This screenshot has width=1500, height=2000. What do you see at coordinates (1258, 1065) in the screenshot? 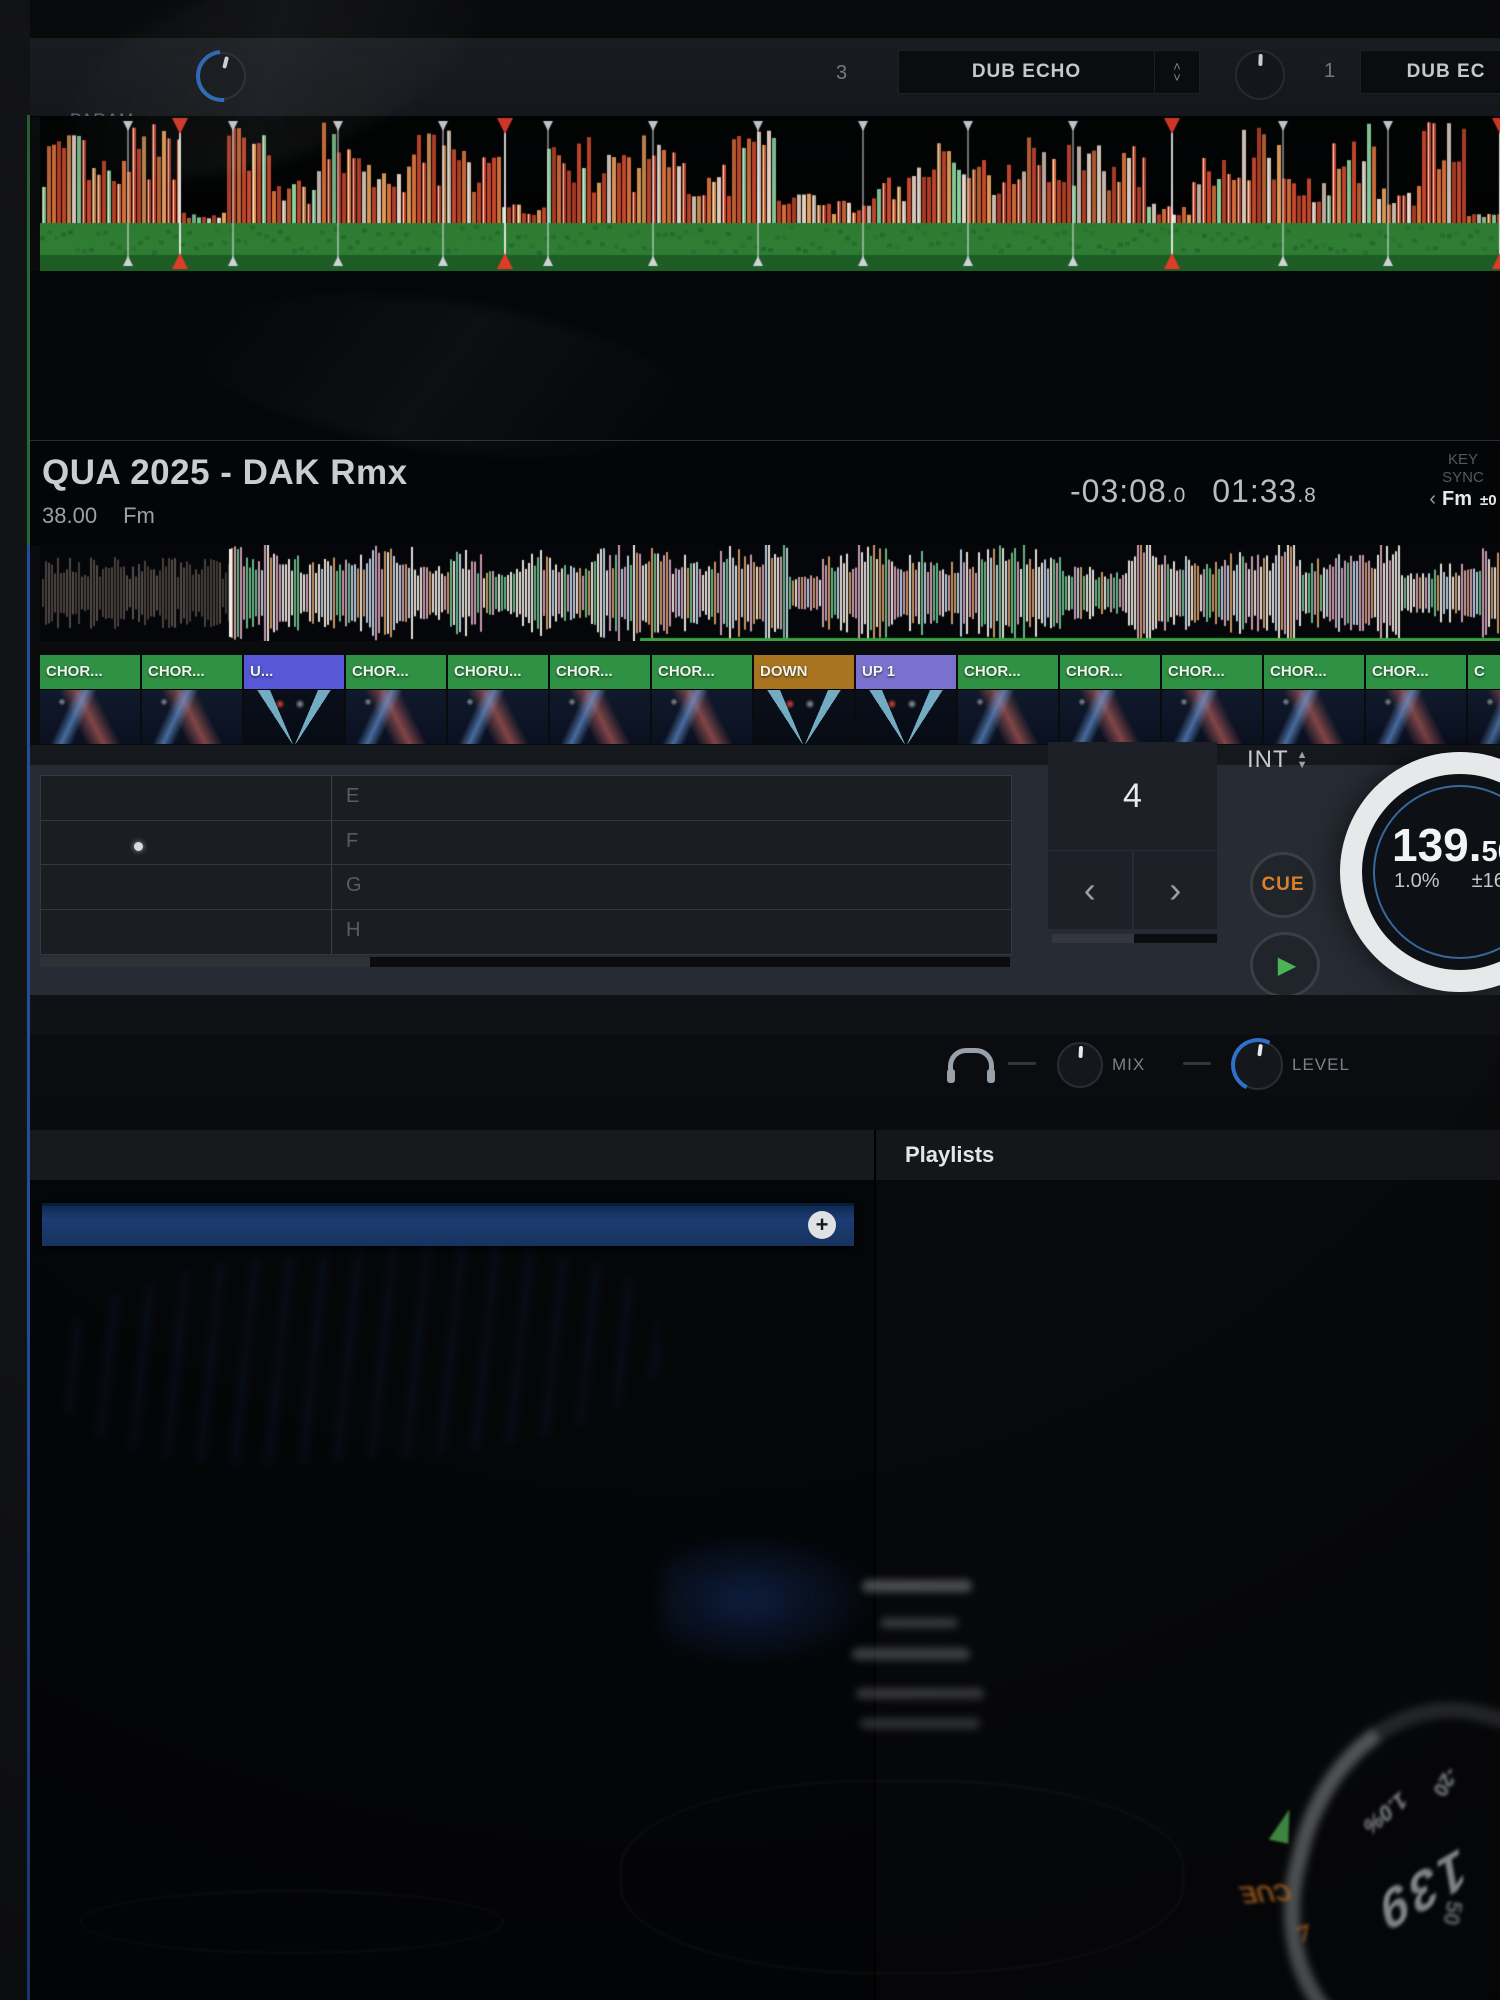
I see `headphone-level-knob` at bounding box center [1258, 1065].